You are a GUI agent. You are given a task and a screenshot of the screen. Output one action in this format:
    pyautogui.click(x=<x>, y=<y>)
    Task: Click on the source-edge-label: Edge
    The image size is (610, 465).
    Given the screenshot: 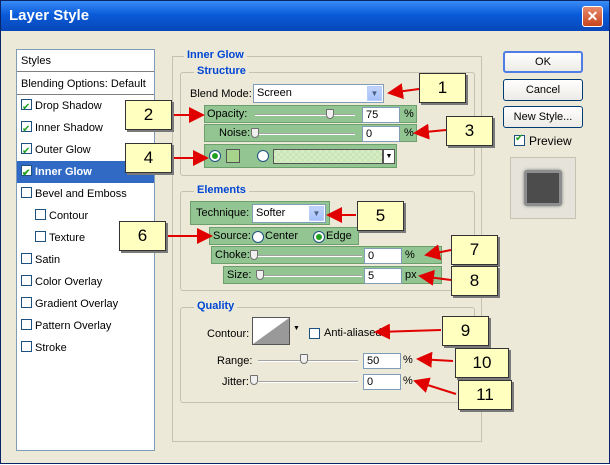 What is the action you would take?
    pyautogui.click(x=339, y=236)
    